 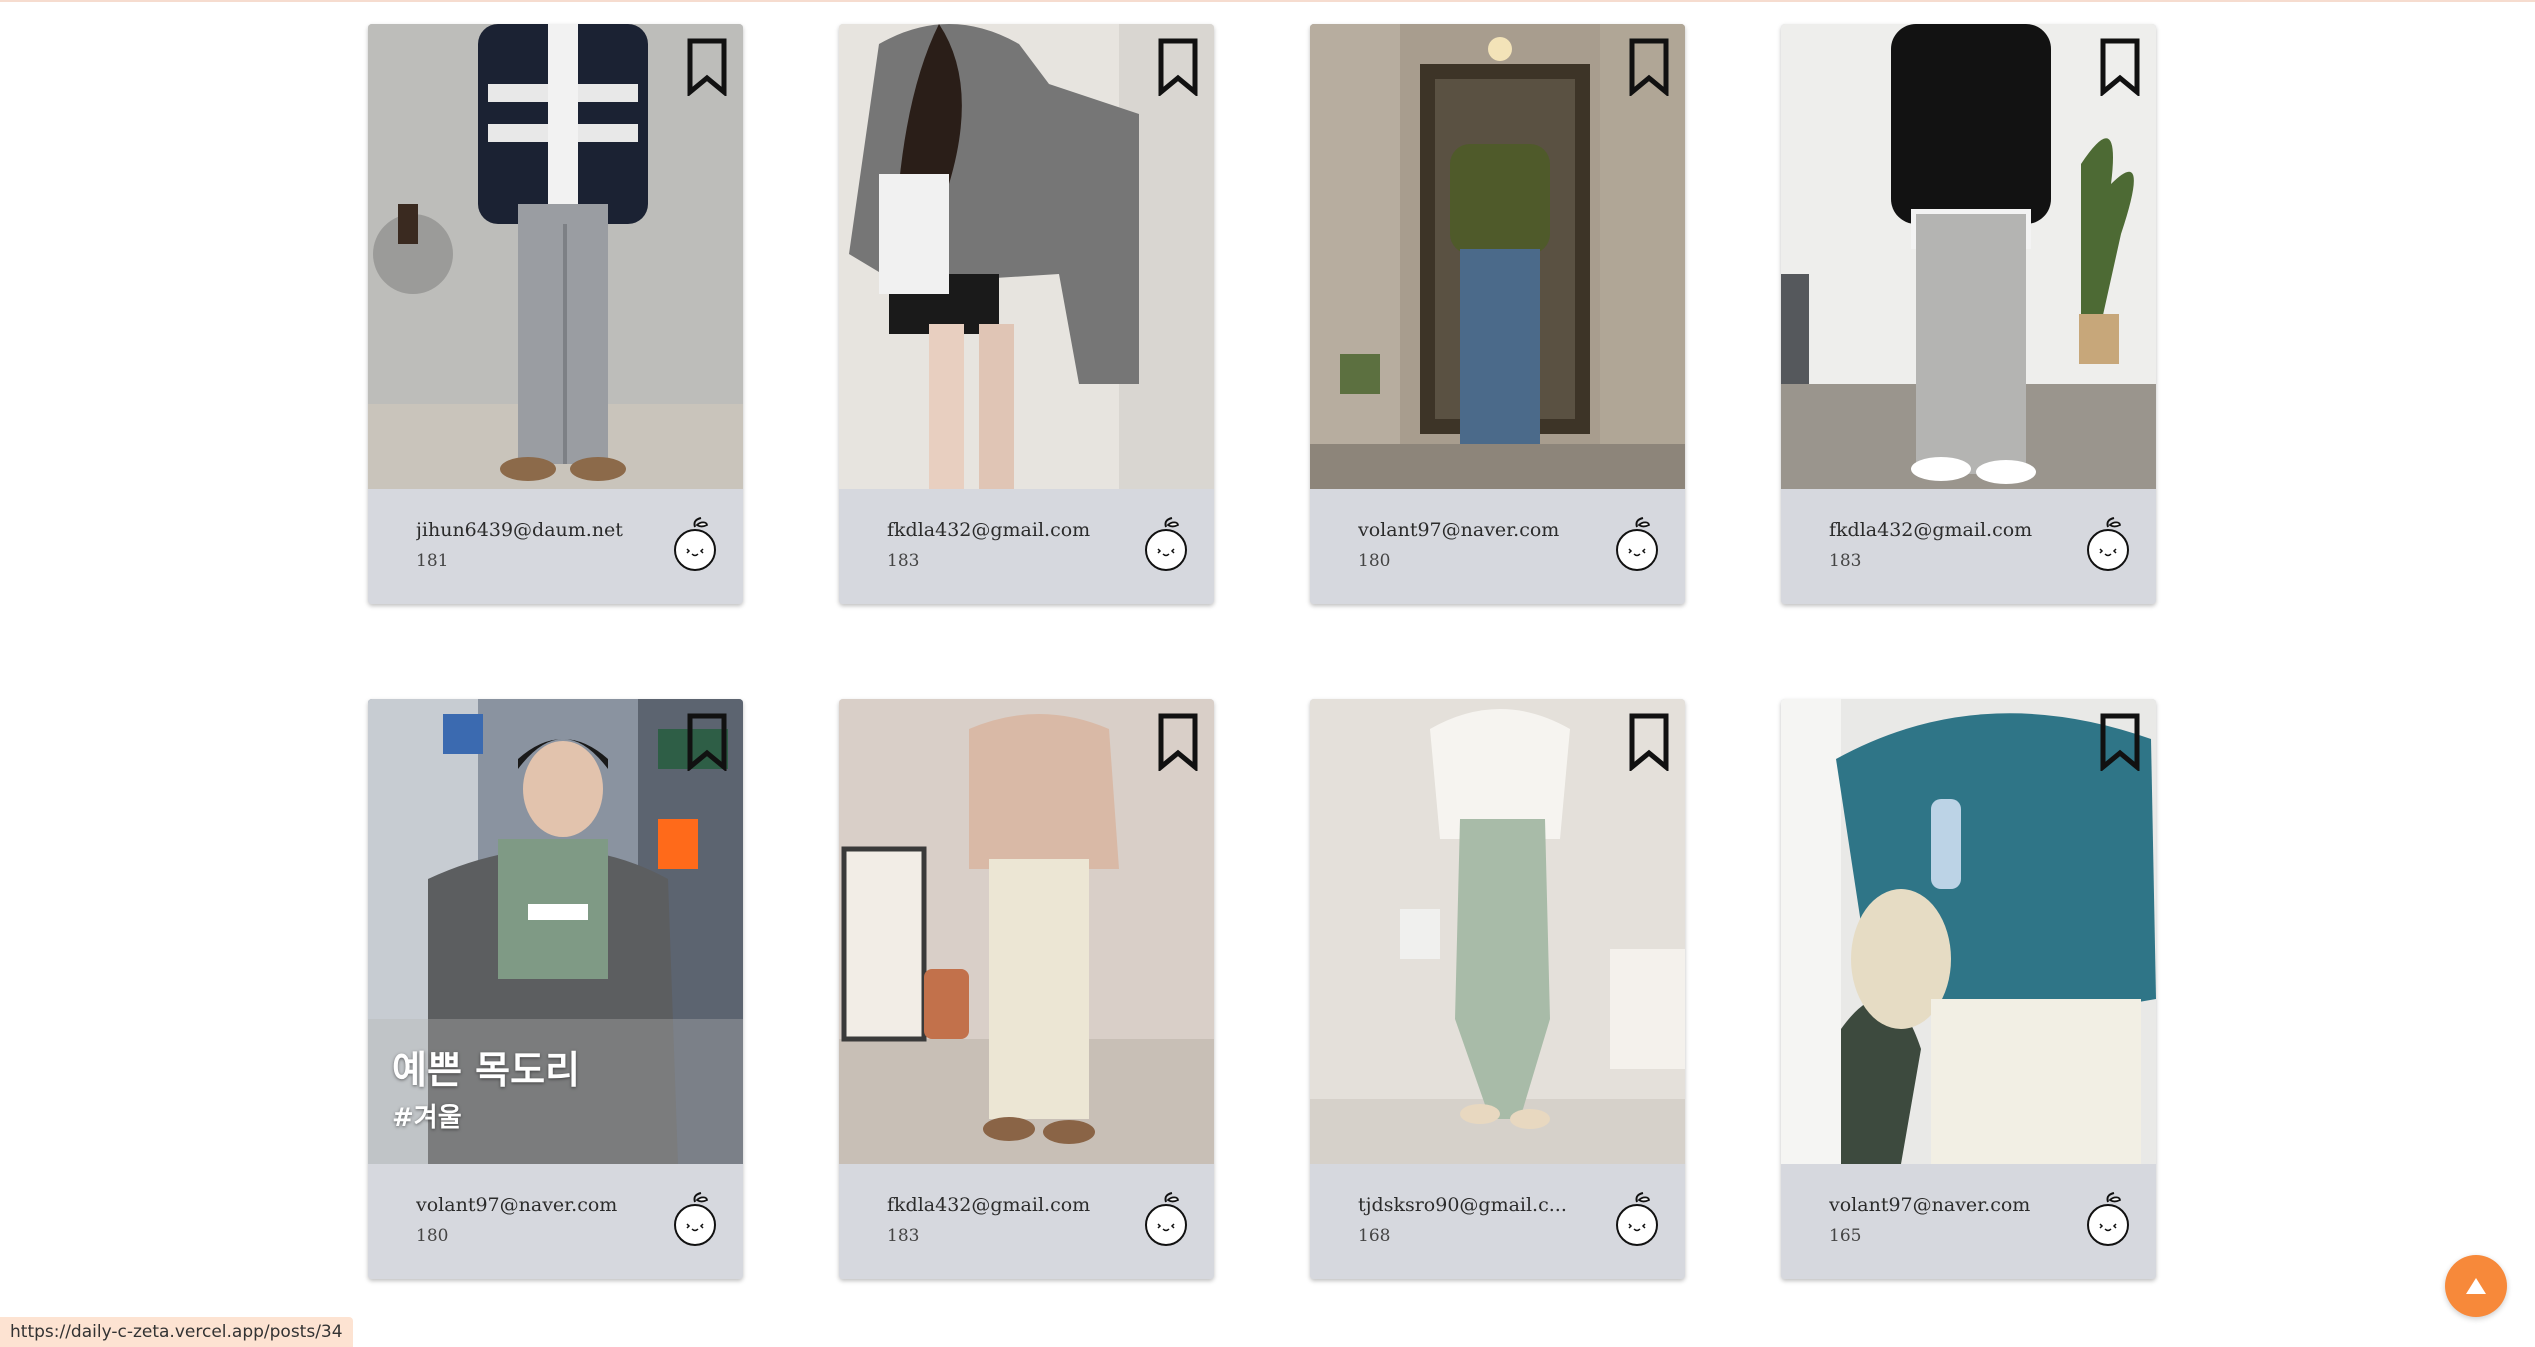 I want to click on post-info: tjdsksro90@gmail.c... 168, so click(x=1497, y=1221).